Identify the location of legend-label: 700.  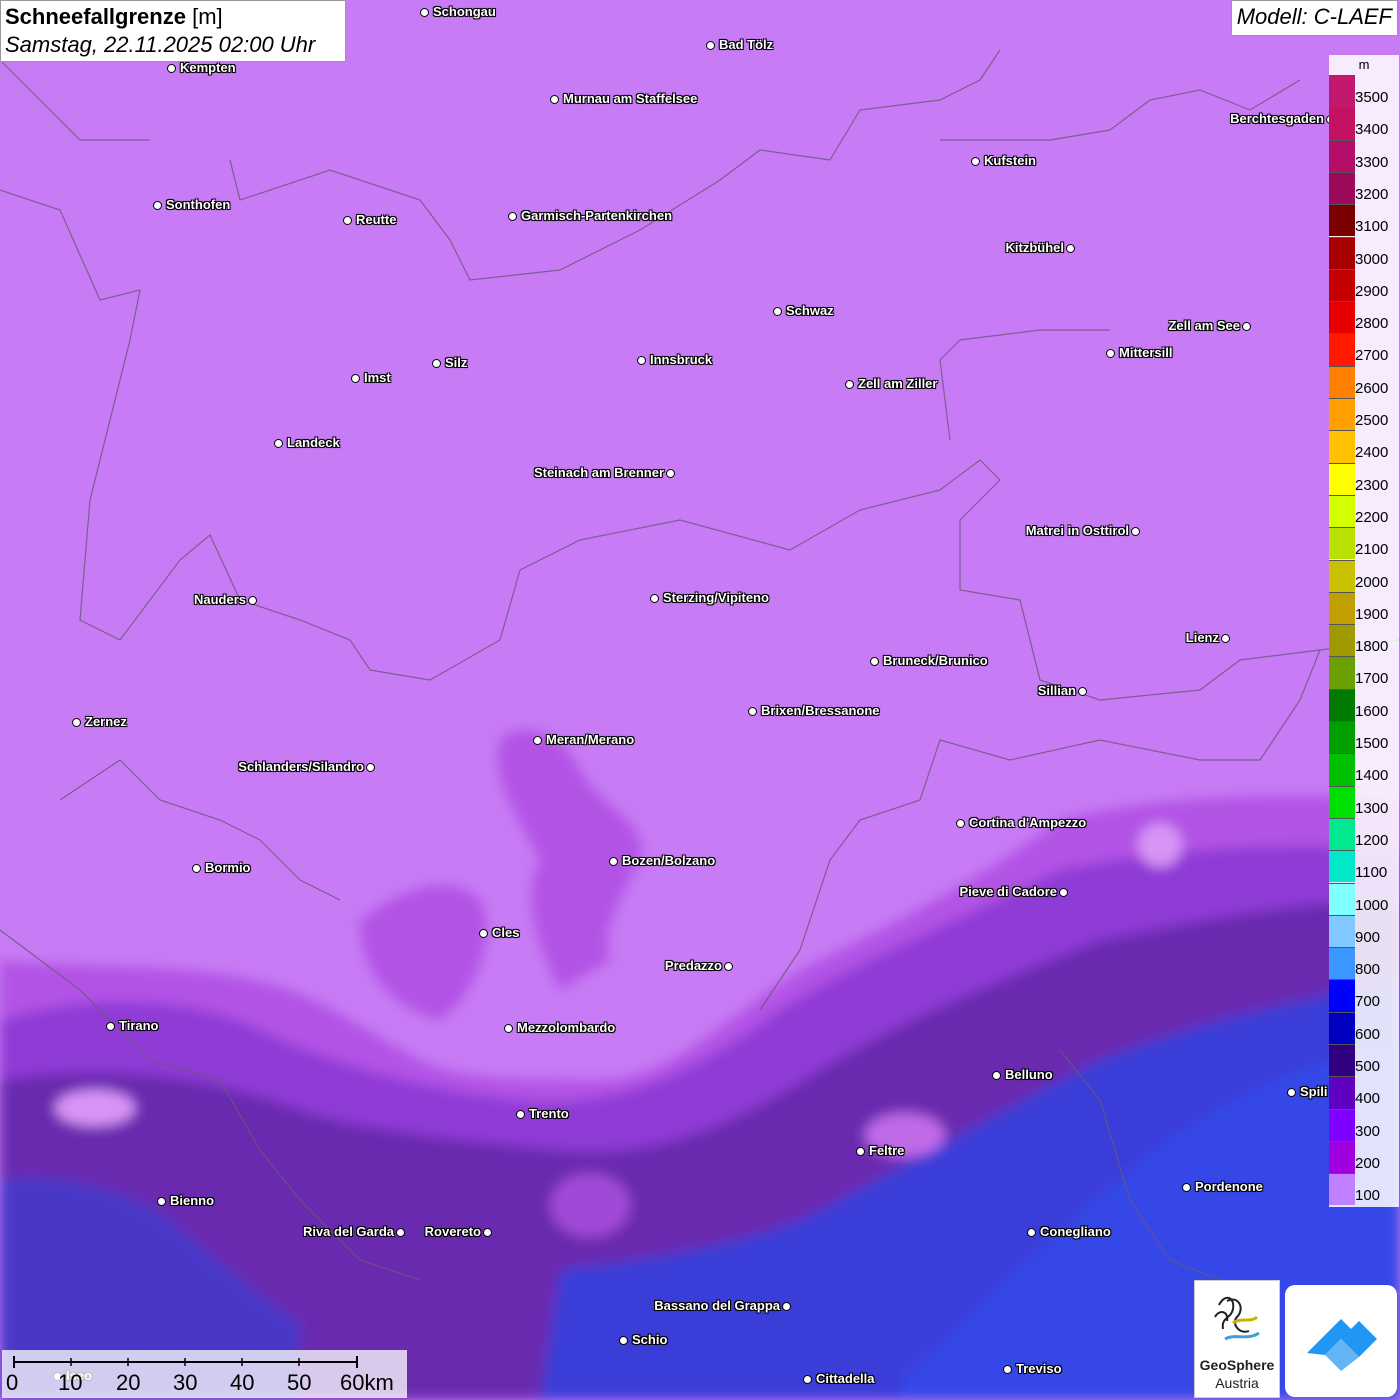
(1368, 1002).